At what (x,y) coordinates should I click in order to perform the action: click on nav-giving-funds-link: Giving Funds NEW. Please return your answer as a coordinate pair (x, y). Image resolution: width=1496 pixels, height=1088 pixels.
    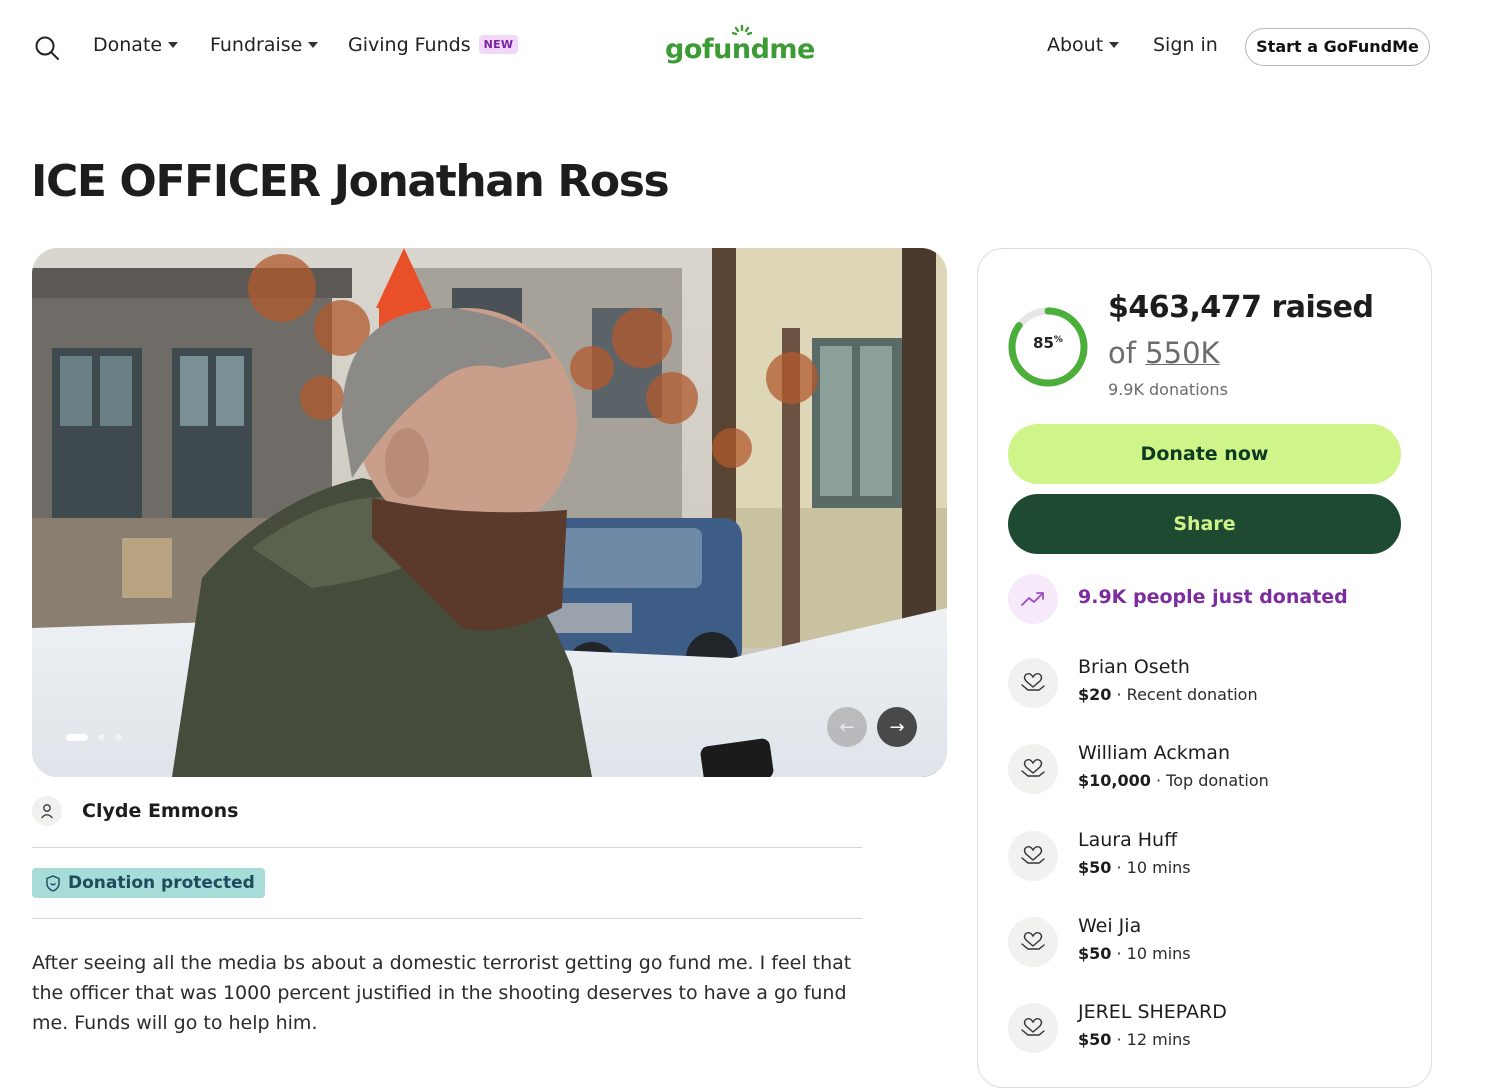
    Looking at the image, I should click on (433, 45).